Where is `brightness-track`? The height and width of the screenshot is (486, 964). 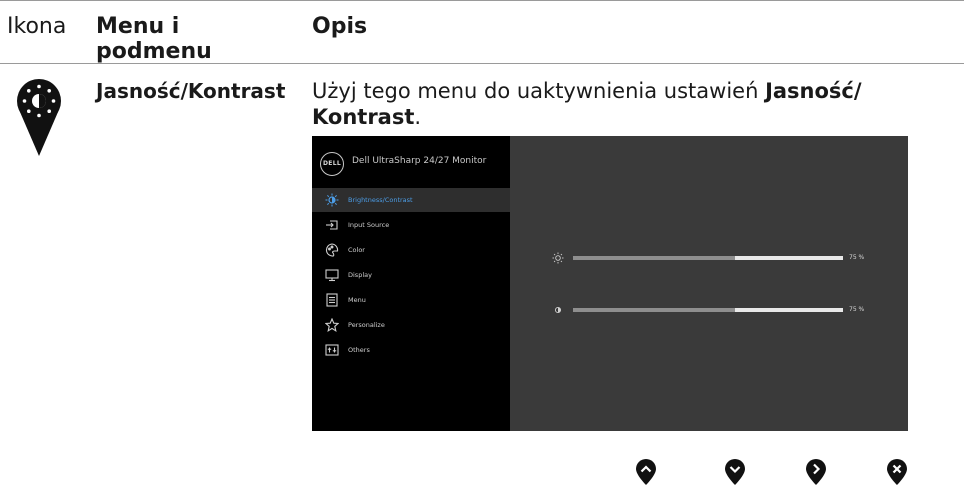 brightness-track is located at coordinates (708, 258).